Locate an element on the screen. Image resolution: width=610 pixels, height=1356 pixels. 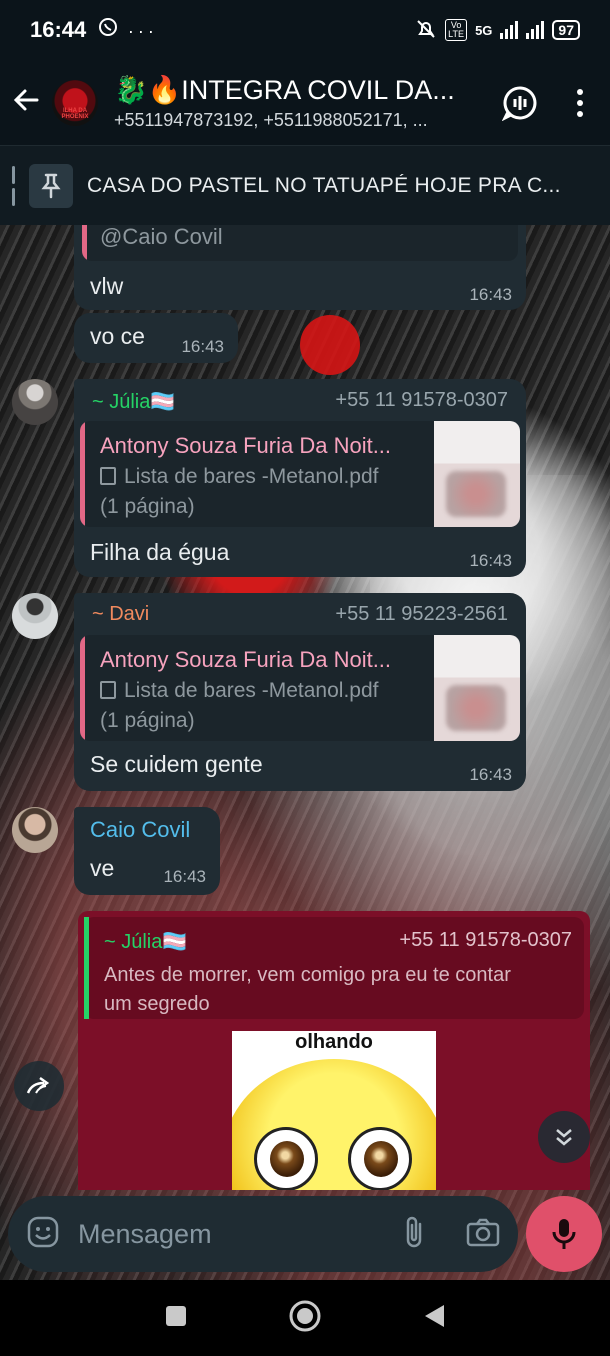
composer-bar: Mensagem is located at coordinates (305, 1235).